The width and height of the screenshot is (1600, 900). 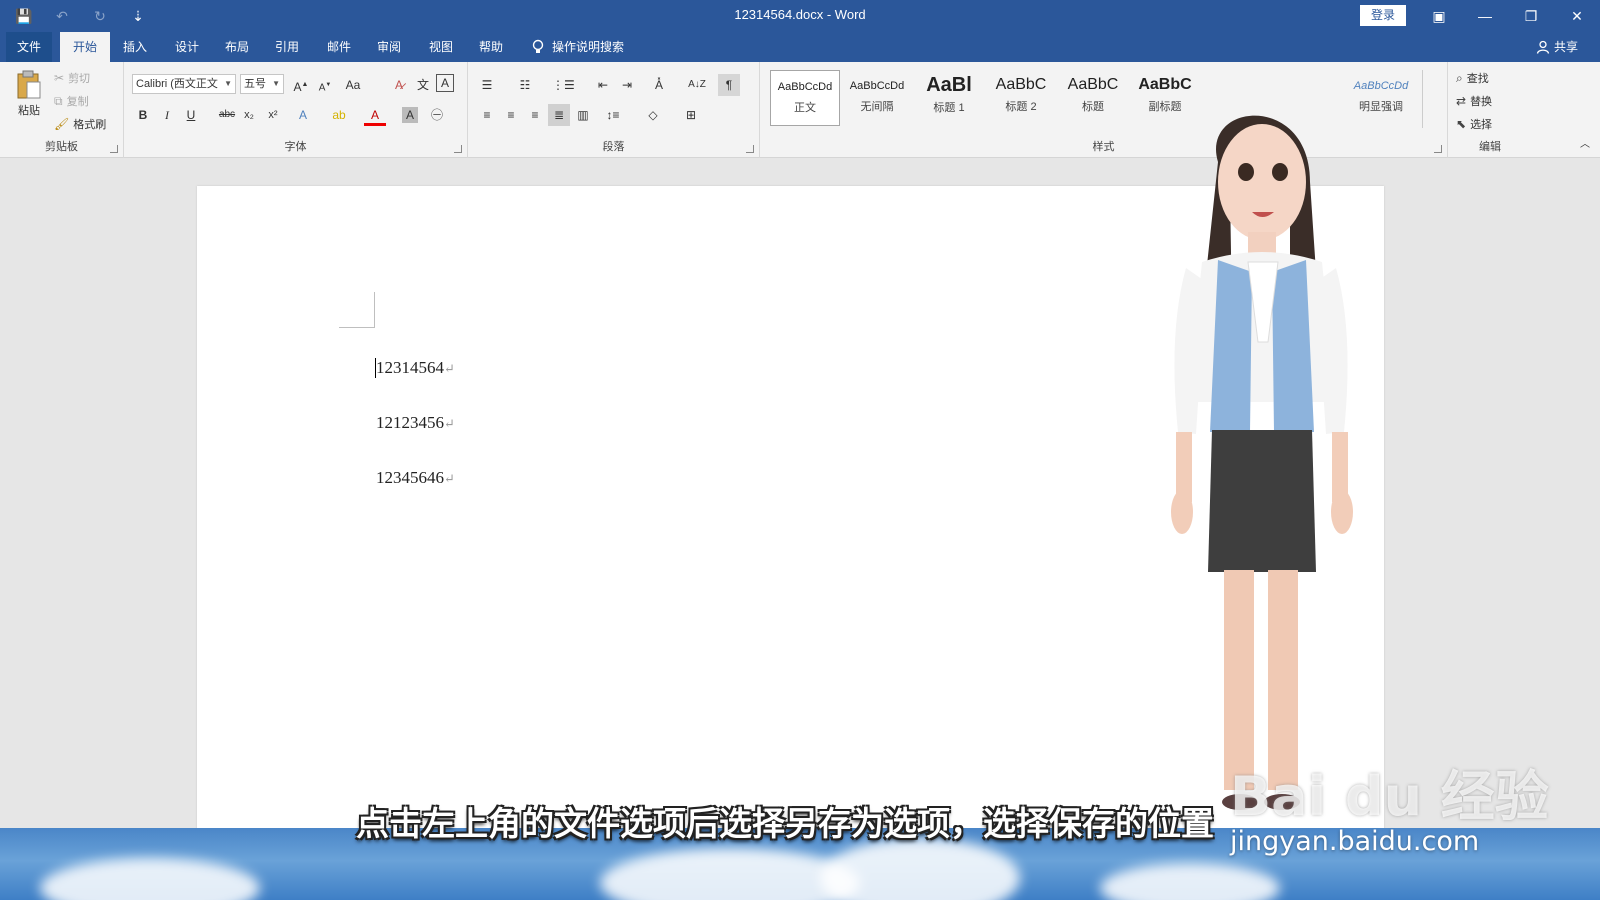 What do you see at coordinates (301, 85) in the screenshot?
I see `grow-font-icon: A▲` at bounding box center [301, 85].